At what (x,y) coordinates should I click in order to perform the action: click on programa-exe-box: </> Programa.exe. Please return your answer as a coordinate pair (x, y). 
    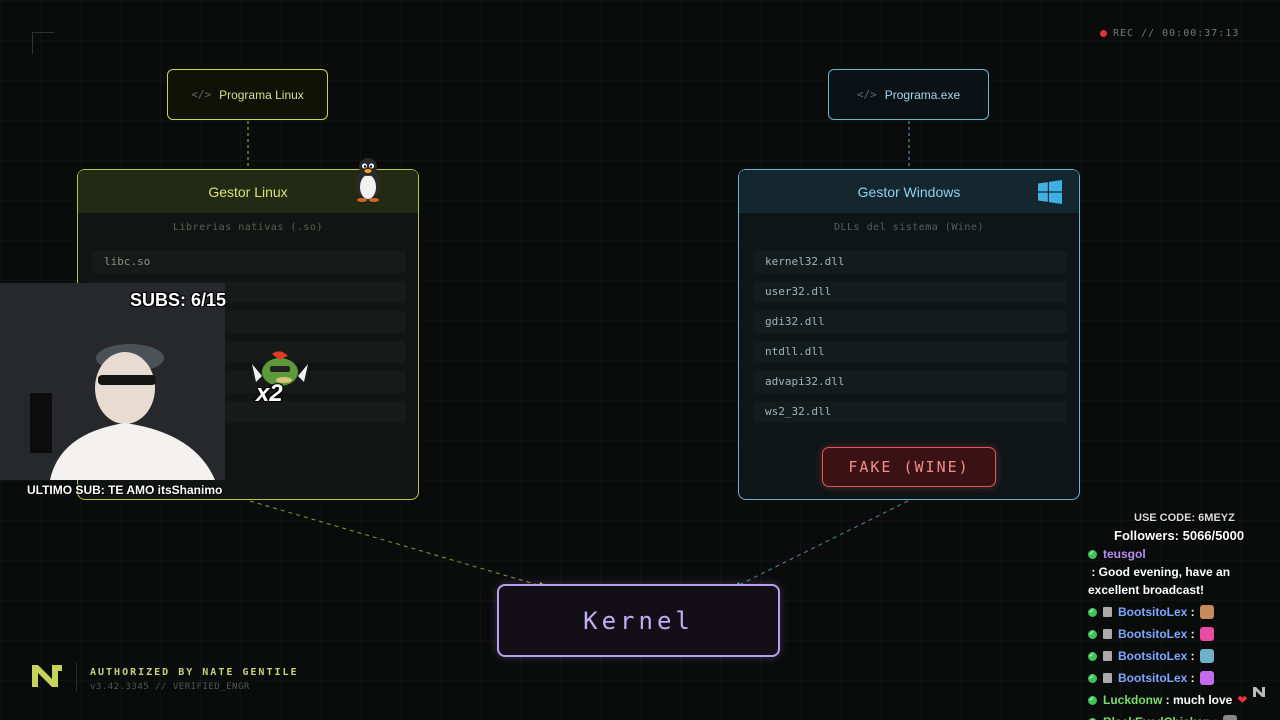
    Looking at the image, I should click on (908, 94).